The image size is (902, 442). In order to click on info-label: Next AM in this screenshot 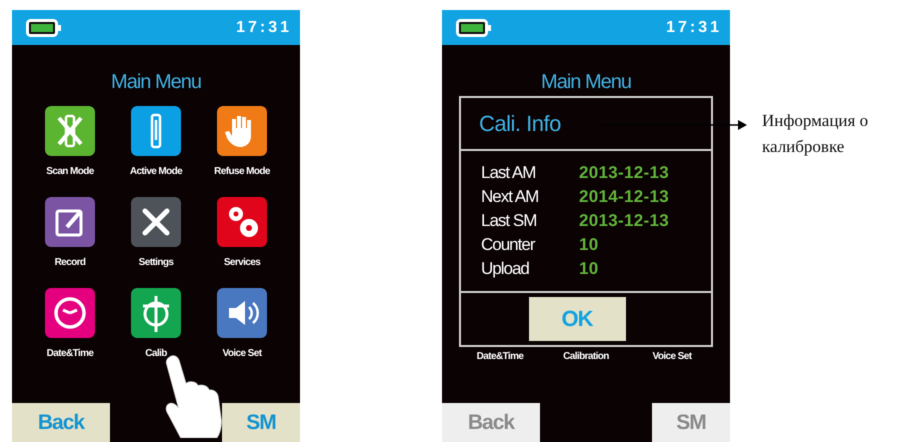, I will do `click(510, 197)`.